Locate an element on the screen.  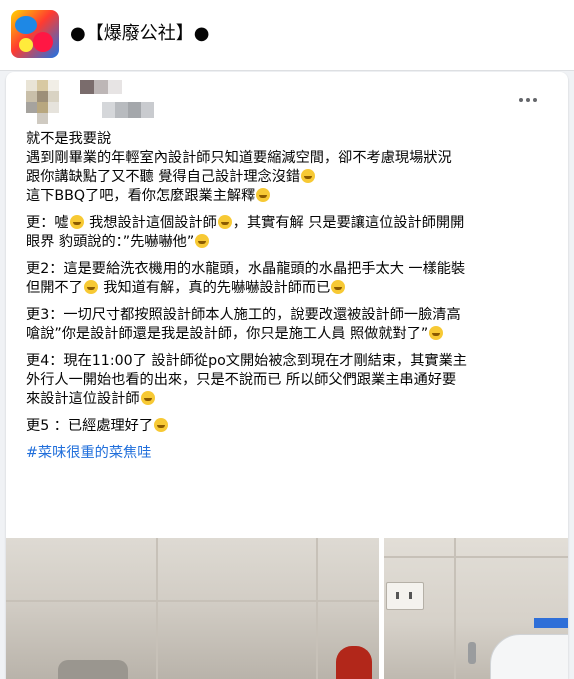
post-line: 嗆說”你是設計師還是我是設計師，你只是施工人員 照做就對了” is located at coordinates (294, 334).